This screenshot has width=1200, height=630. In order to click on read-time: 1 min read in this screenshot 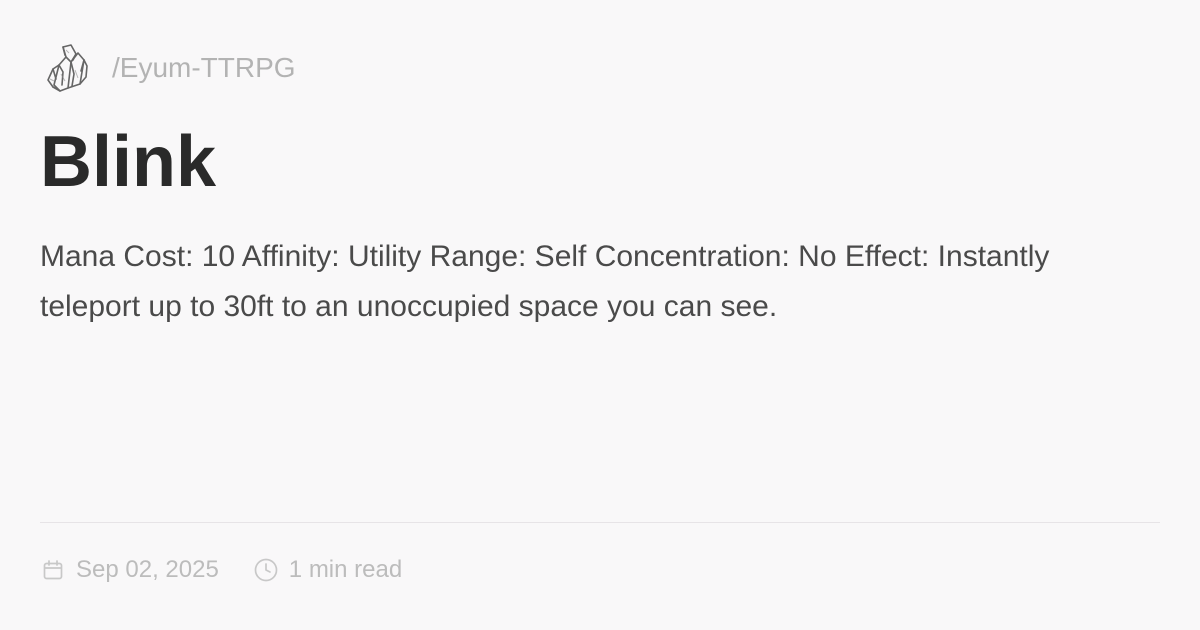, I will do `click(327, 570)`.